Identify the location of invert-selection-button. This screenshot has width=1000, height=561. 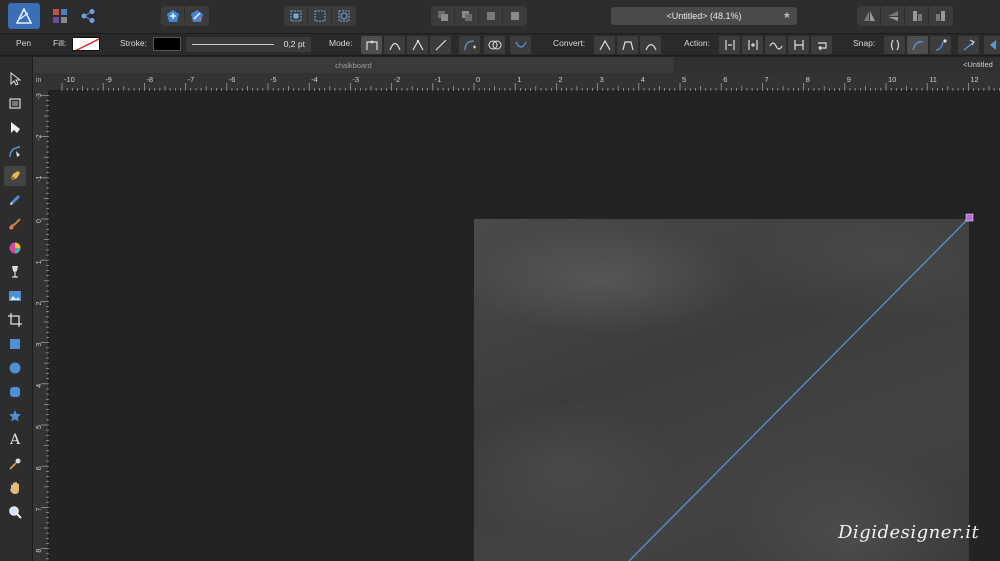
(344, 16).